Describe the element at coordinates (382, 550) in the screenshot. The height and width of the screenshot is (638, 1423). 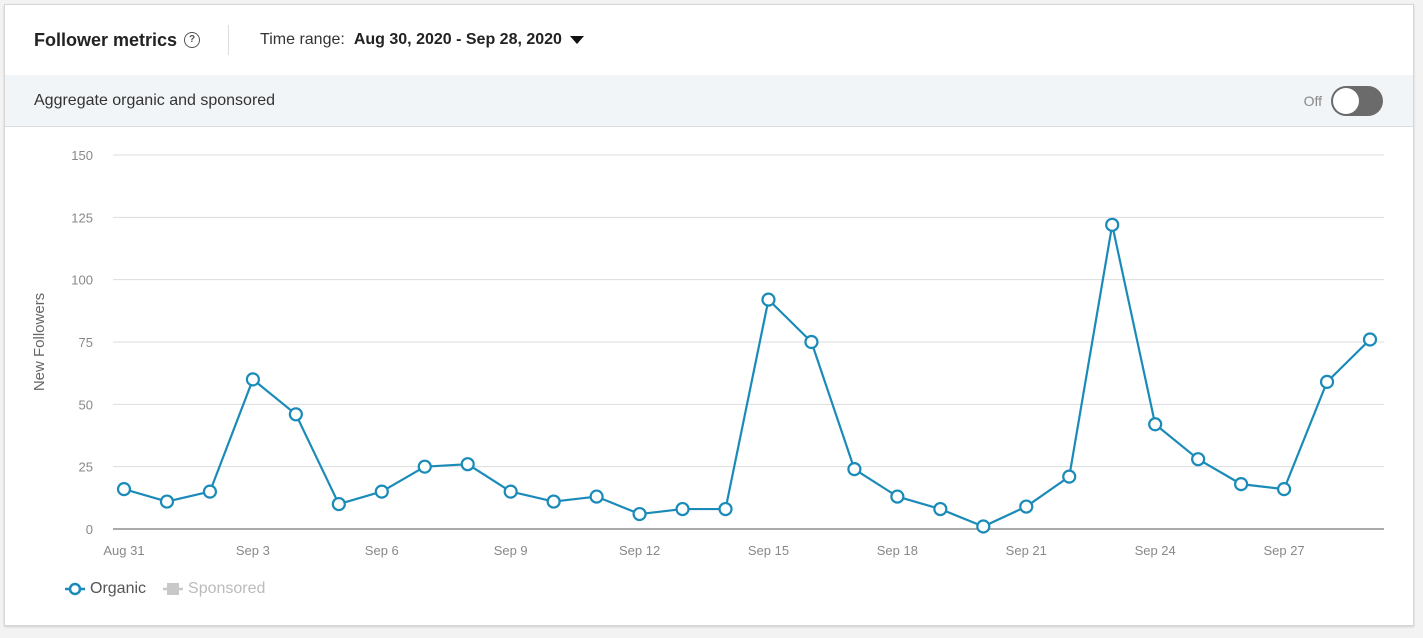
I see `x-tick-label: Sep 6` at that location.